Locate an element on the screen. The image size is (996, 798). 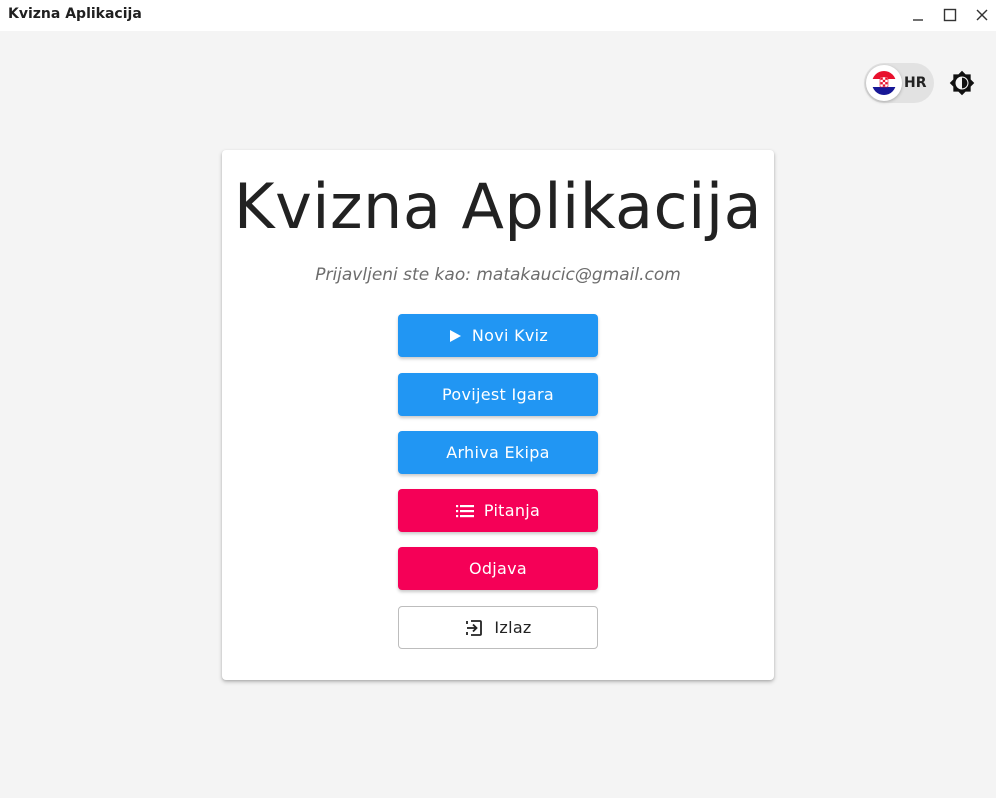
language-toggle-knob is located at coordinates (884, 83).